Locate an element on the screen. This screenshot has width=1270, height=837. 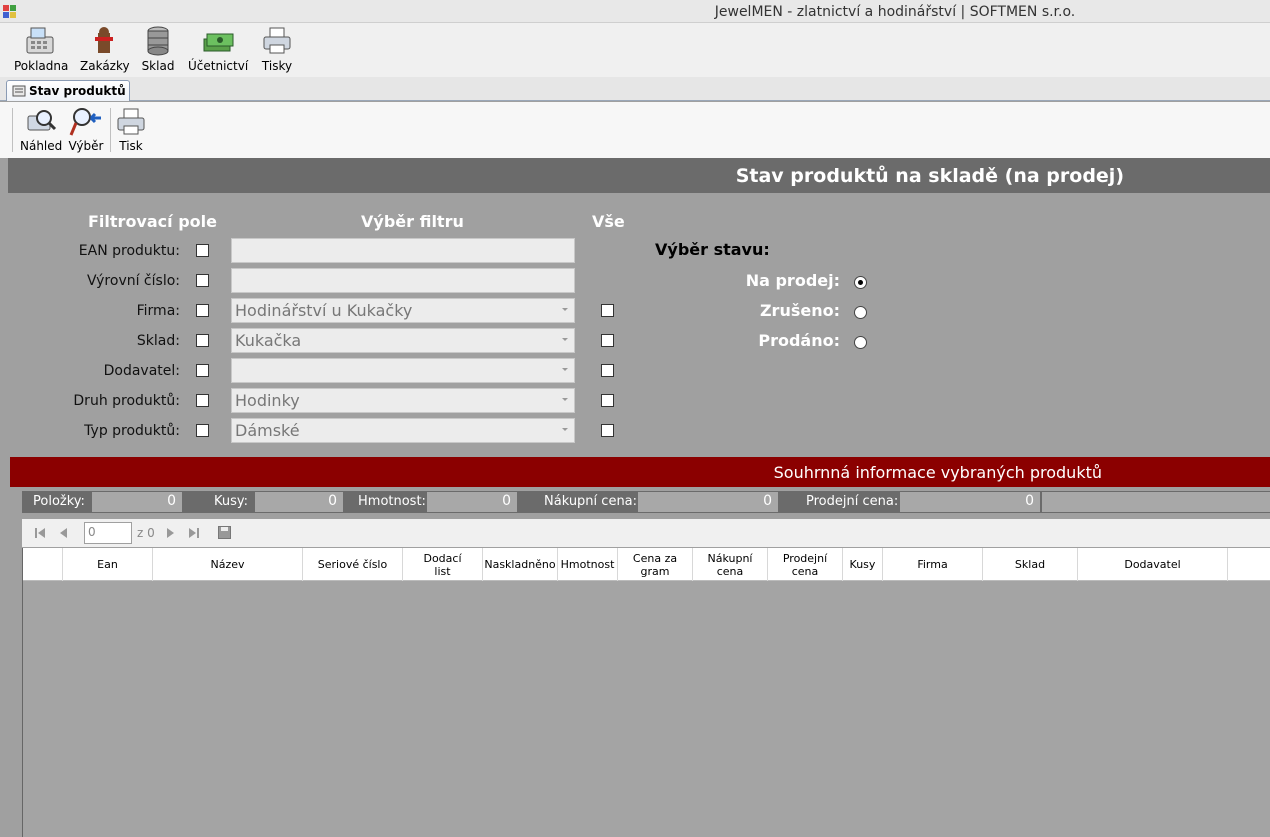
column-header: Kusy is located at coordinates (863, 564).